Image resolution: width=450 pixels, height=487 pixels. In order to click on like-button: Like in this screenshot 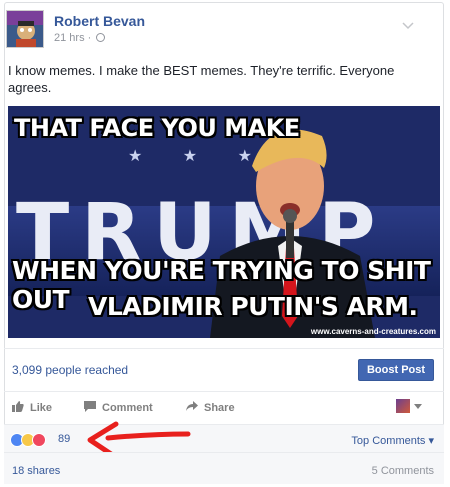, I will do `click(32, 407)`.